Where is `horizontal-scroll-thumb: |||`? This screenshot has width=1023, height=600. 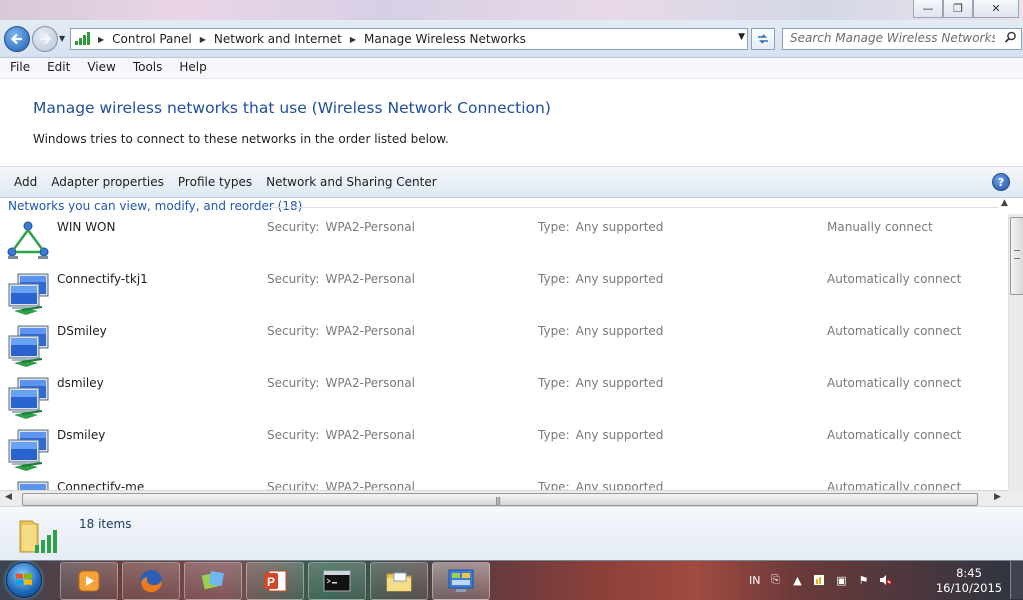
horizontal-scroll-thumb: ||| is located at coordinates (500, 499).